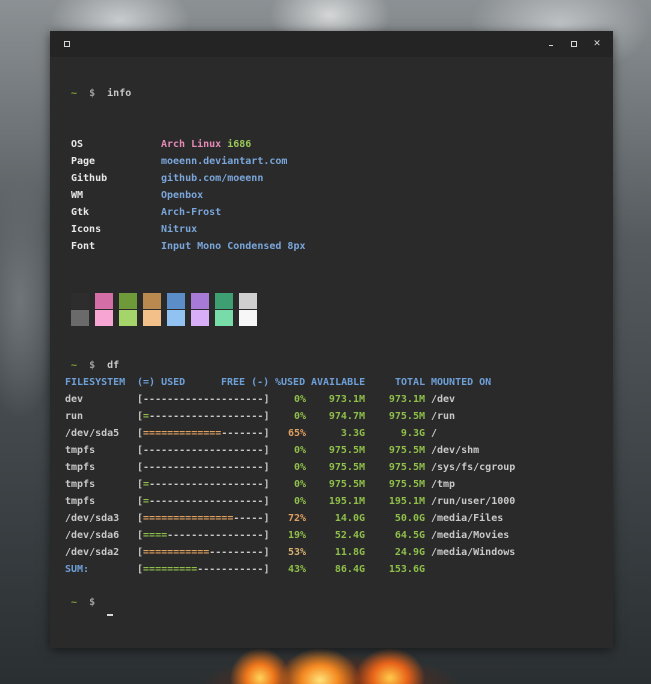 Image resolution: width=651 pixels, height=684 pixels. I want to click on df-mount: /dev, so click(443, 400).